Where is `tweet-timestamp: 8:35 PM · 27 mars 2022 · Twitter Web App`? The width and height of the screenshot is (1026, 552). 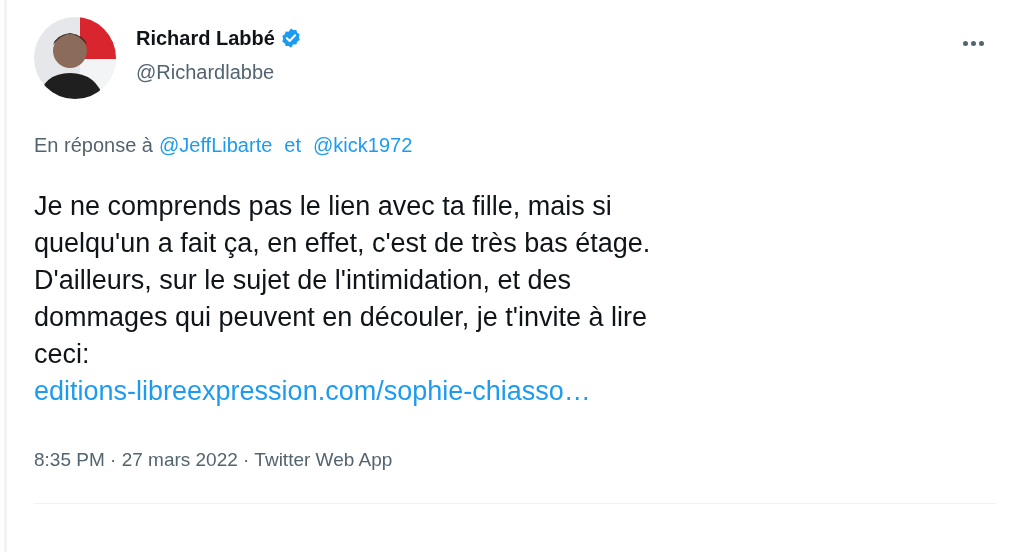
tweet-timestamp: 8:35 PM · 27 mars 2022 · Twitter Web App is located at coordinates (213, 460).